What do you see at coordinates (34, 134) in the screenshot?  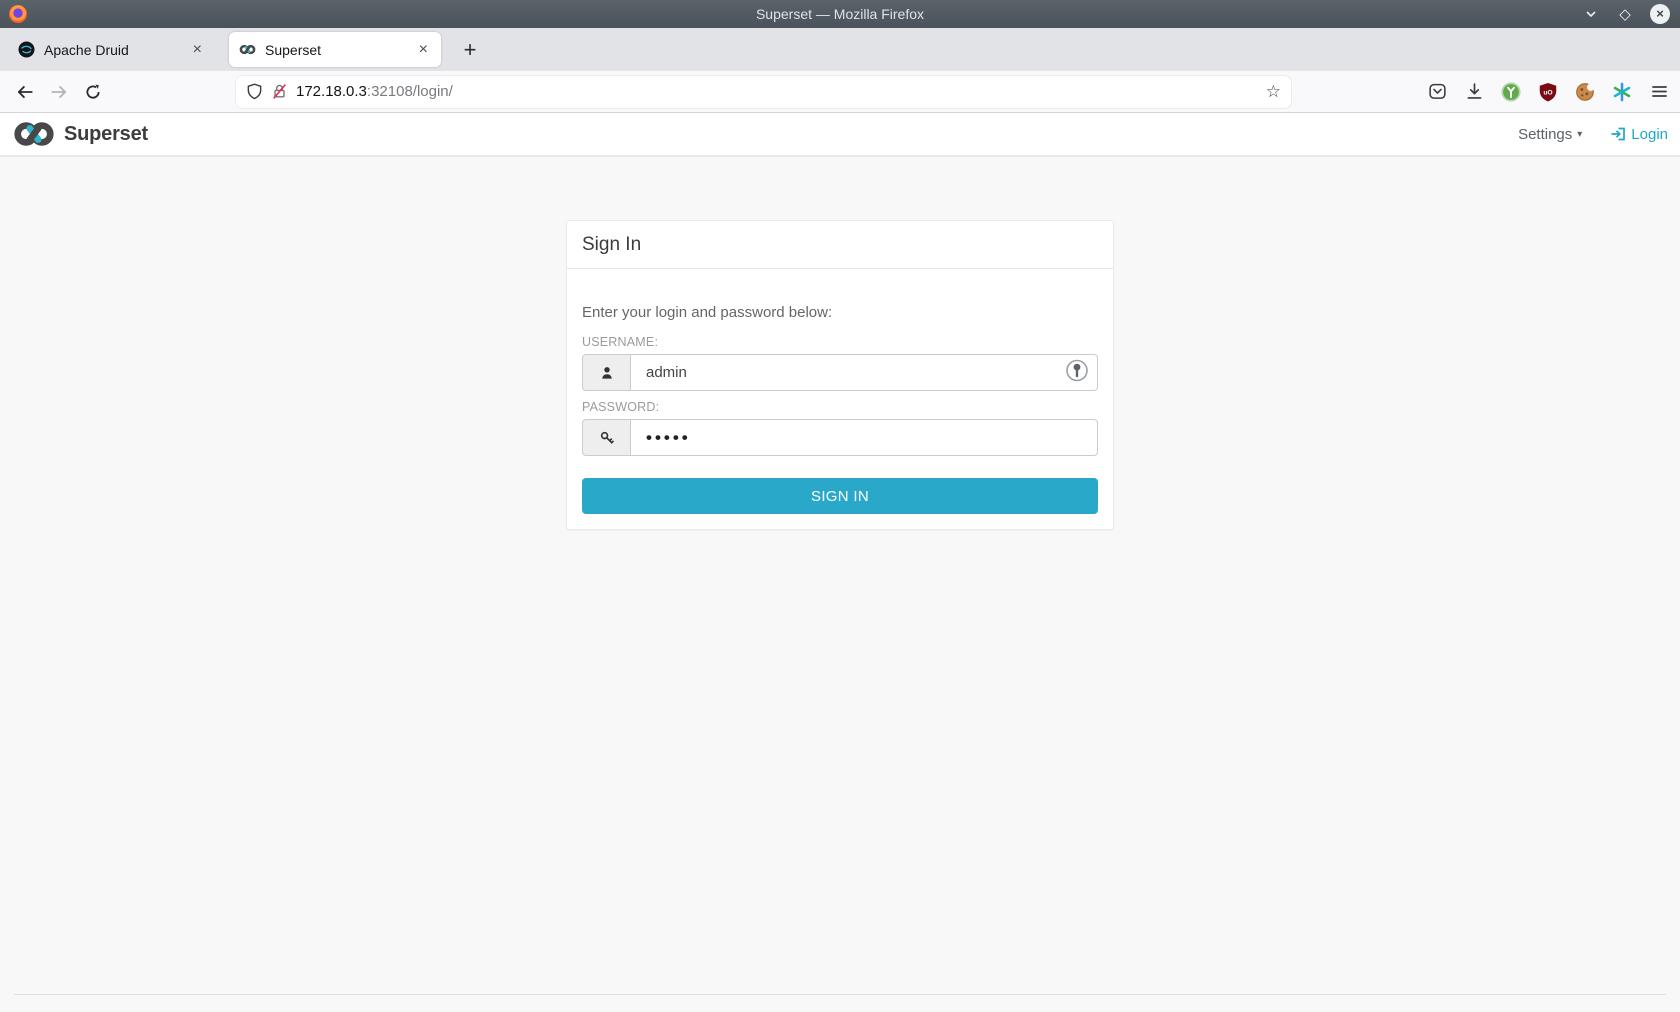 I see `superset-logo-icon` at bounding box center [34, 134].